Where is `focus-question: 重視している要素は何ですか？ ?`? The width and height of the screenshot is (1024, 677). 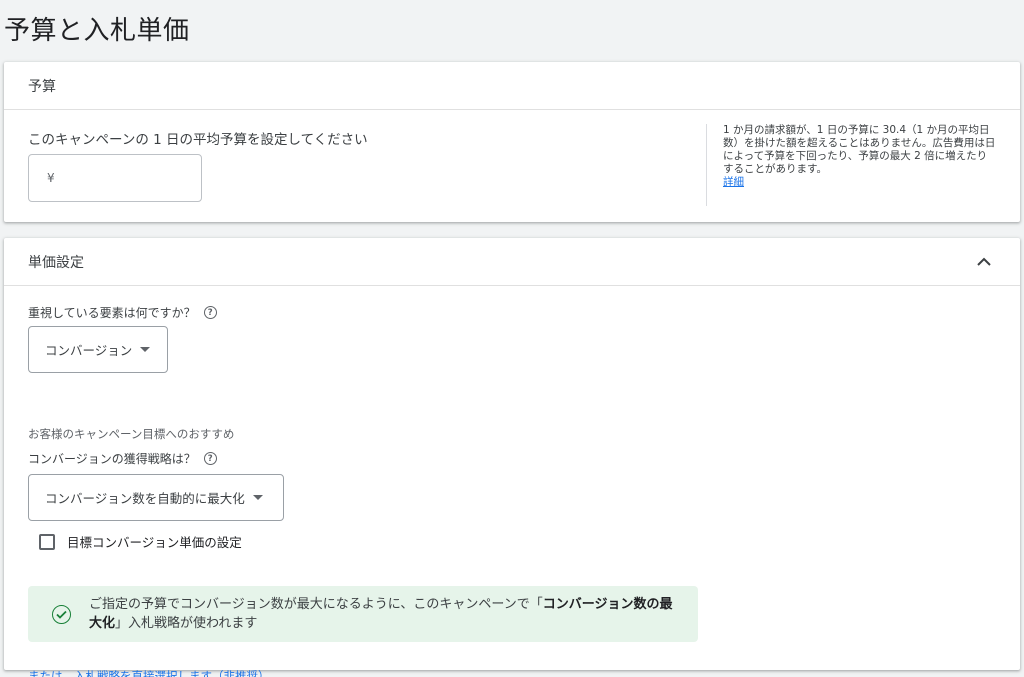
focus-question: 重視している要素は何ですか？ ? is located at coordinates (122, 312).